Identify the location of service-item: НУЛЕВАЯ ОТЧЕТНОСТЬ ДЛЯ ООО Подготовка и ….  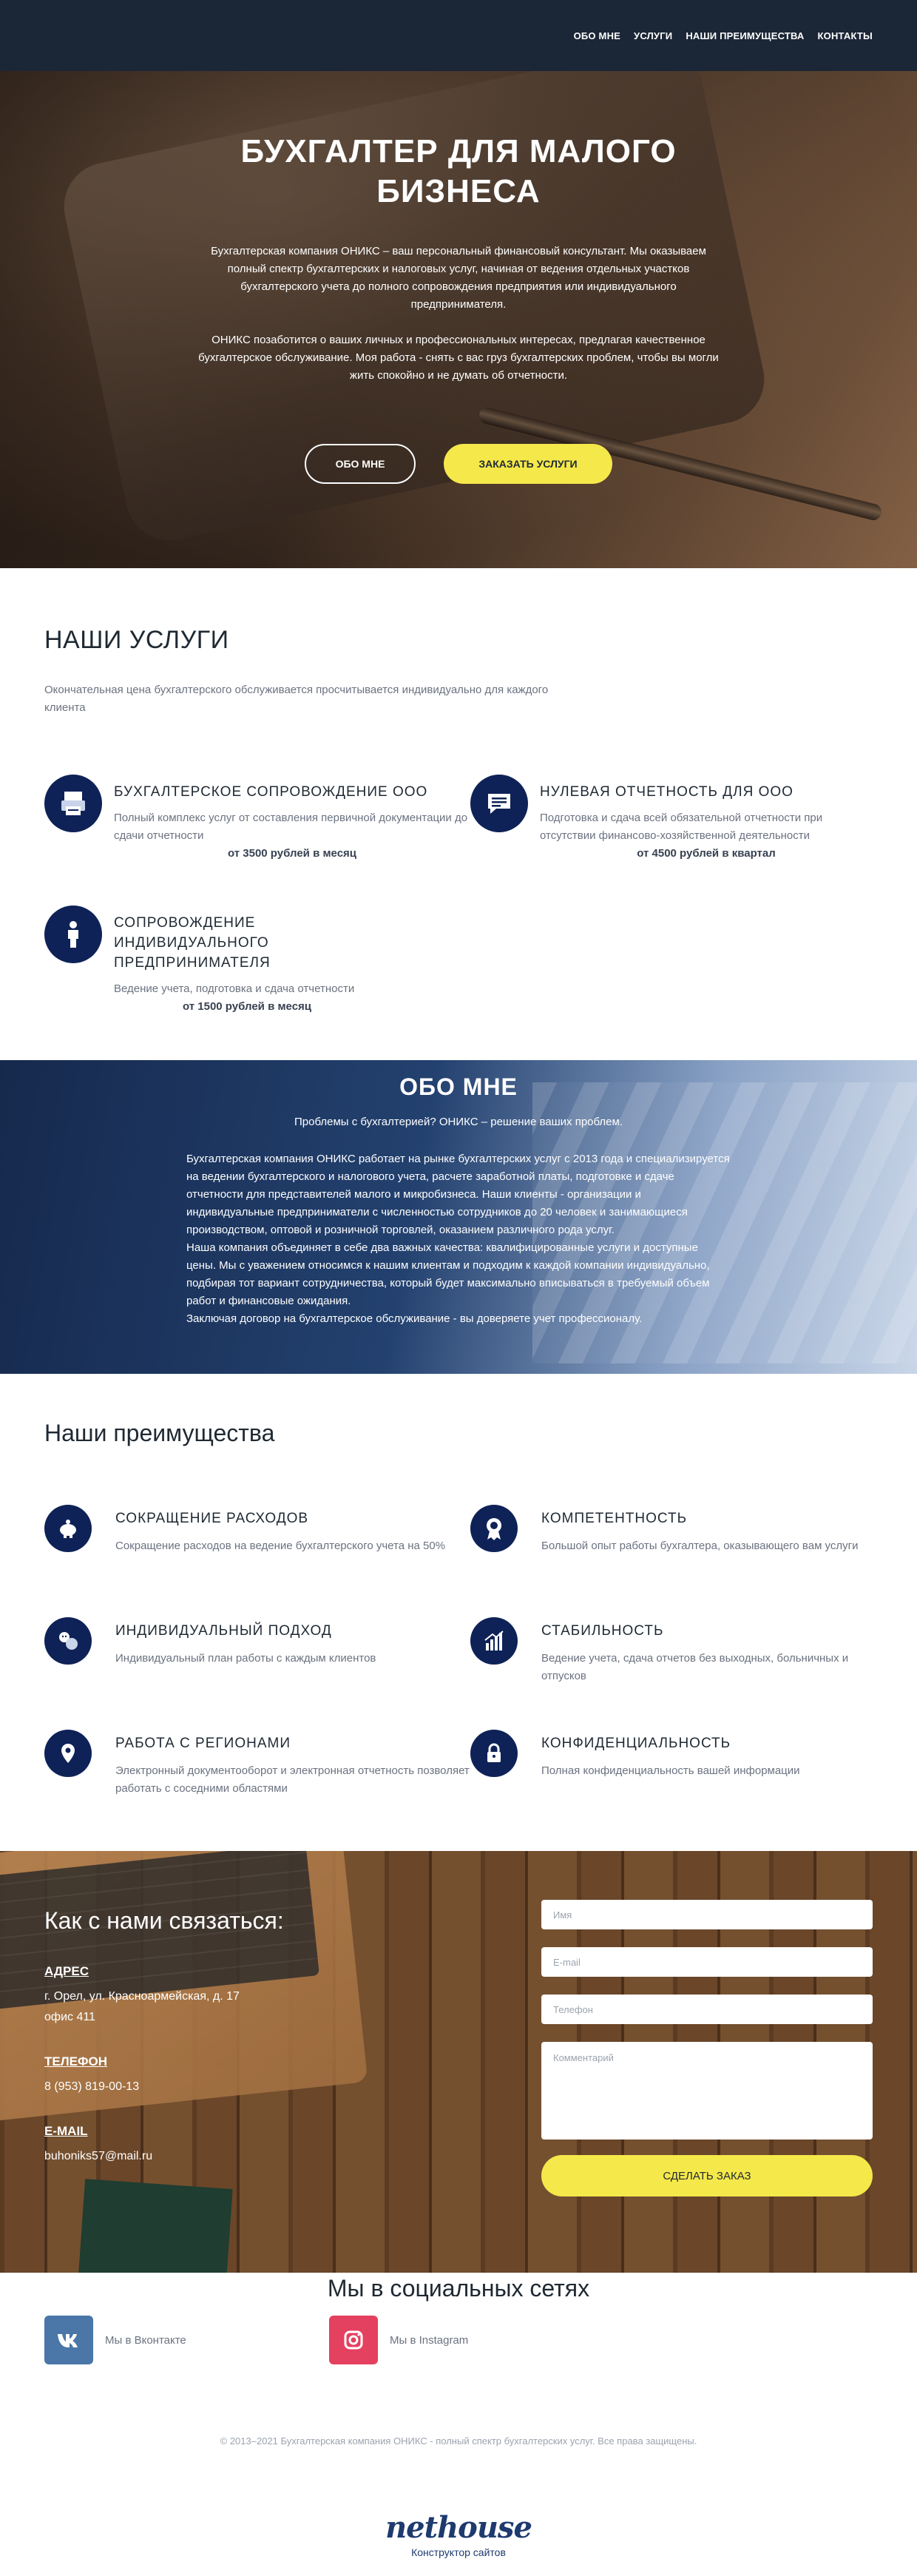
(671, 819).